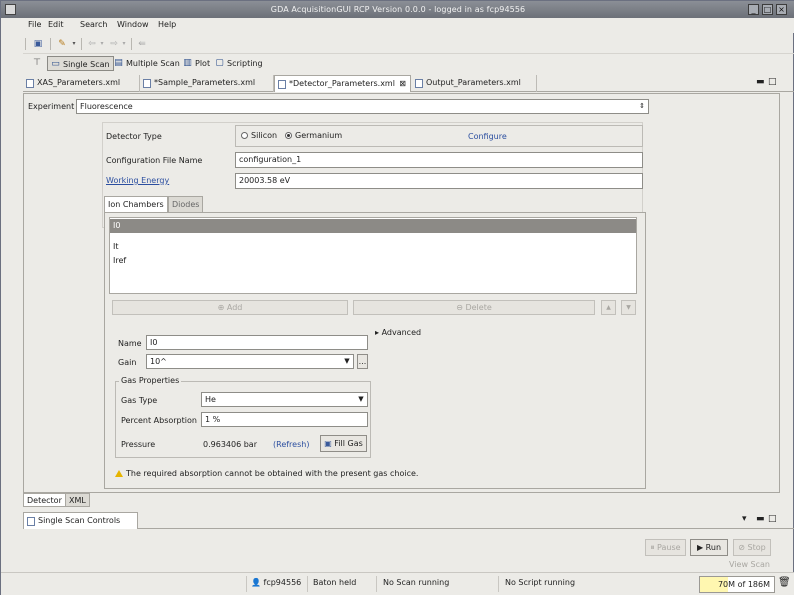 This screenshot has height=595, width=794. What do you see at coordinates (628, 307) in the screenshot?
I see `move-down-button: ▼` at bounding box center [628, 307].